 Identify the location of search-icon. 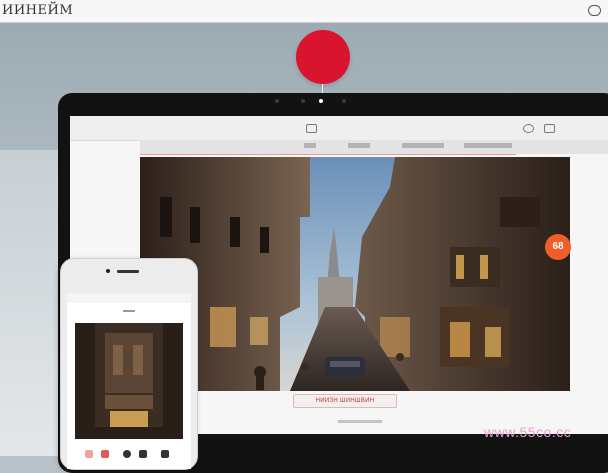
(594, 10).